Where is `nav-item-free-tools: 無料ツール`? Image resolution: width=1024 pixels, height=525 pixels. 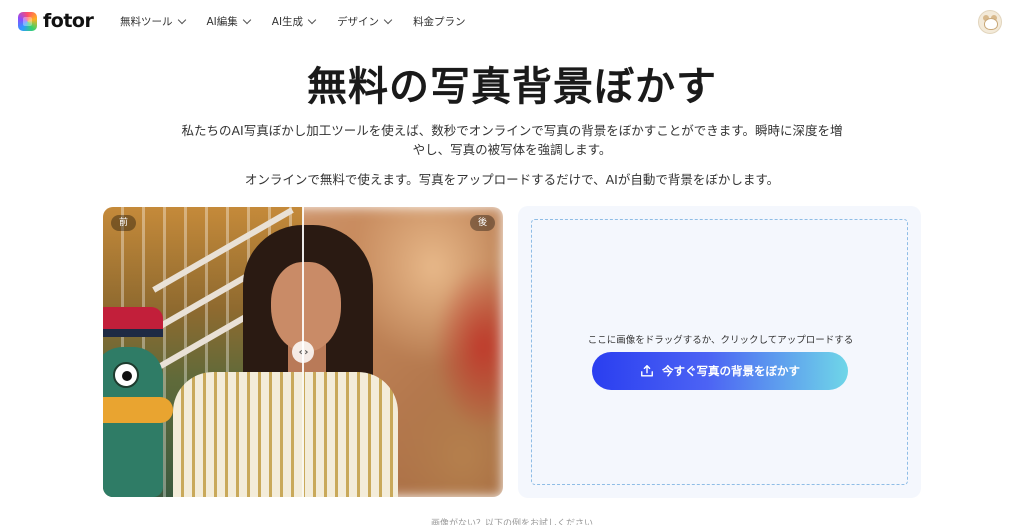
nav-item-free-tools: 無料ツール is located at coordinates (153, 21).